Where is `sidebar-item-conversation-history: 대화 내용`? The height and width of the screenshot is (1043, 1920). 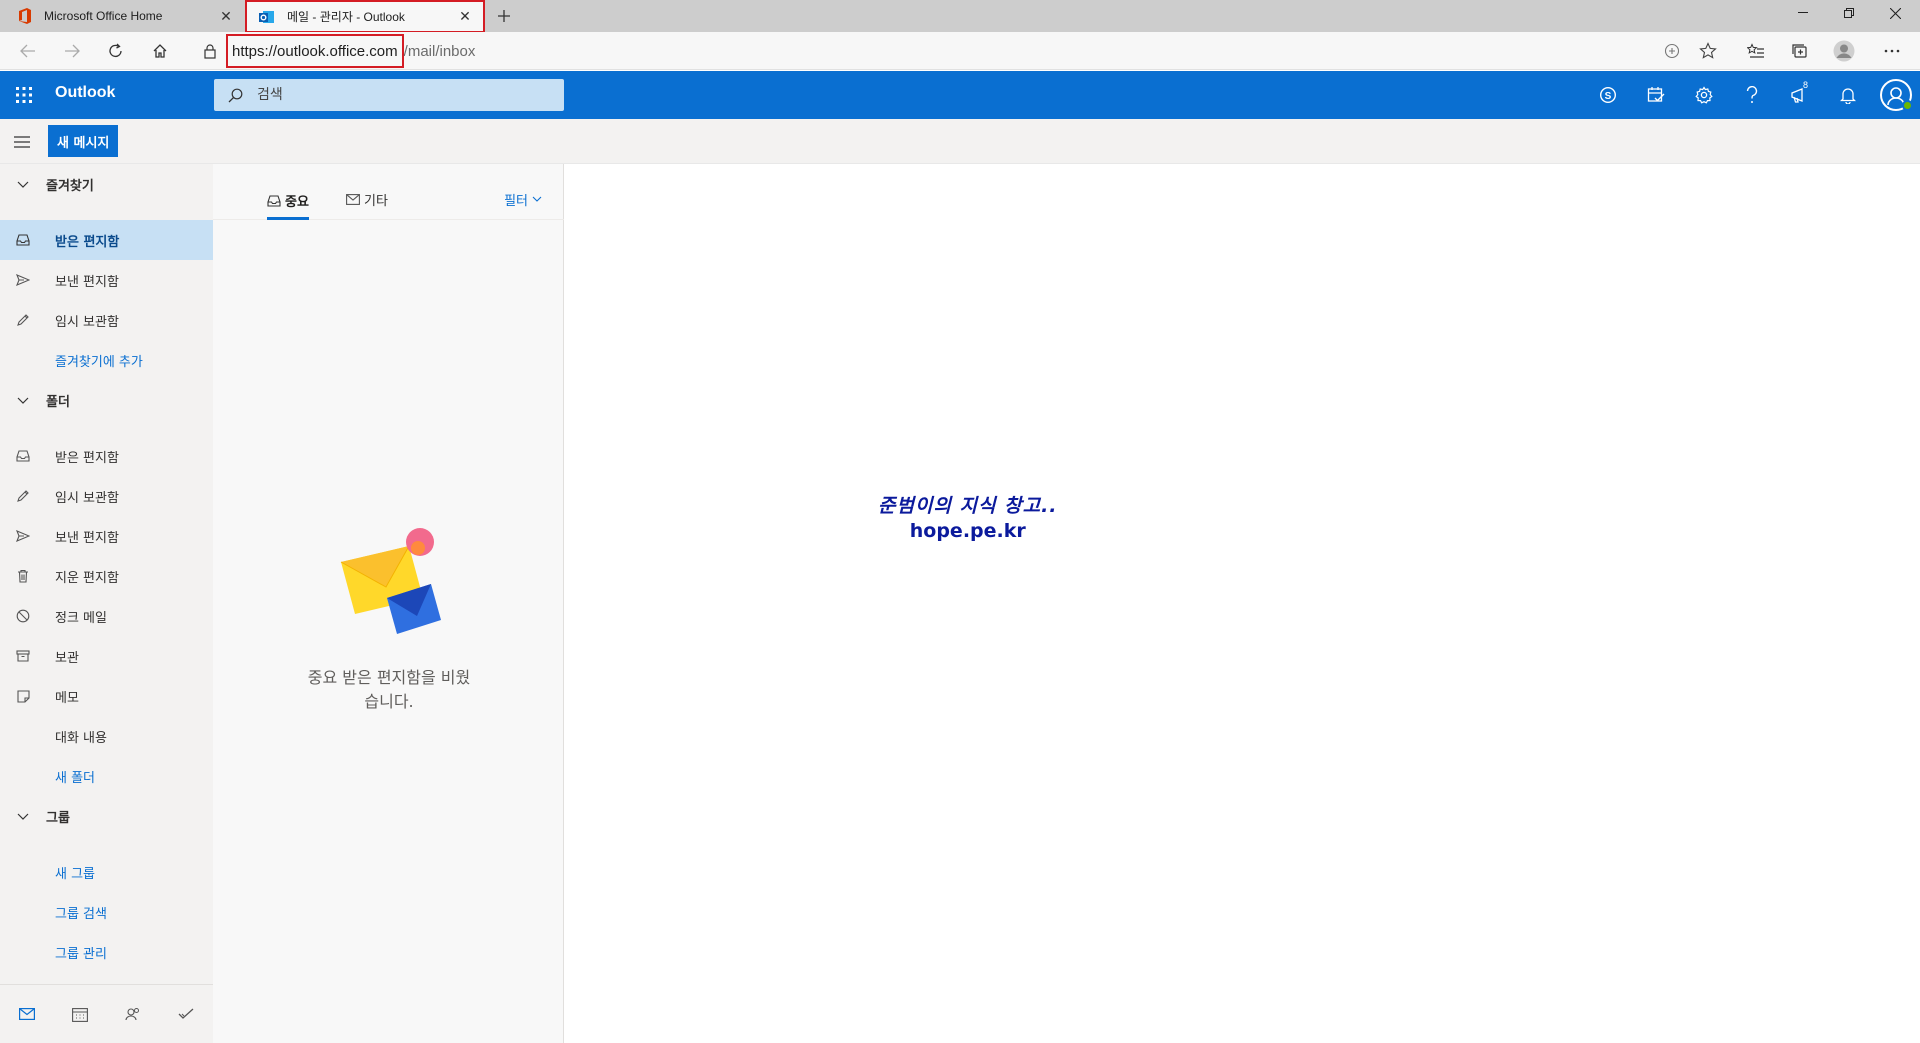 sidebar-item-conversation-history: 대화 내용 is located at coordinates (106, 736).